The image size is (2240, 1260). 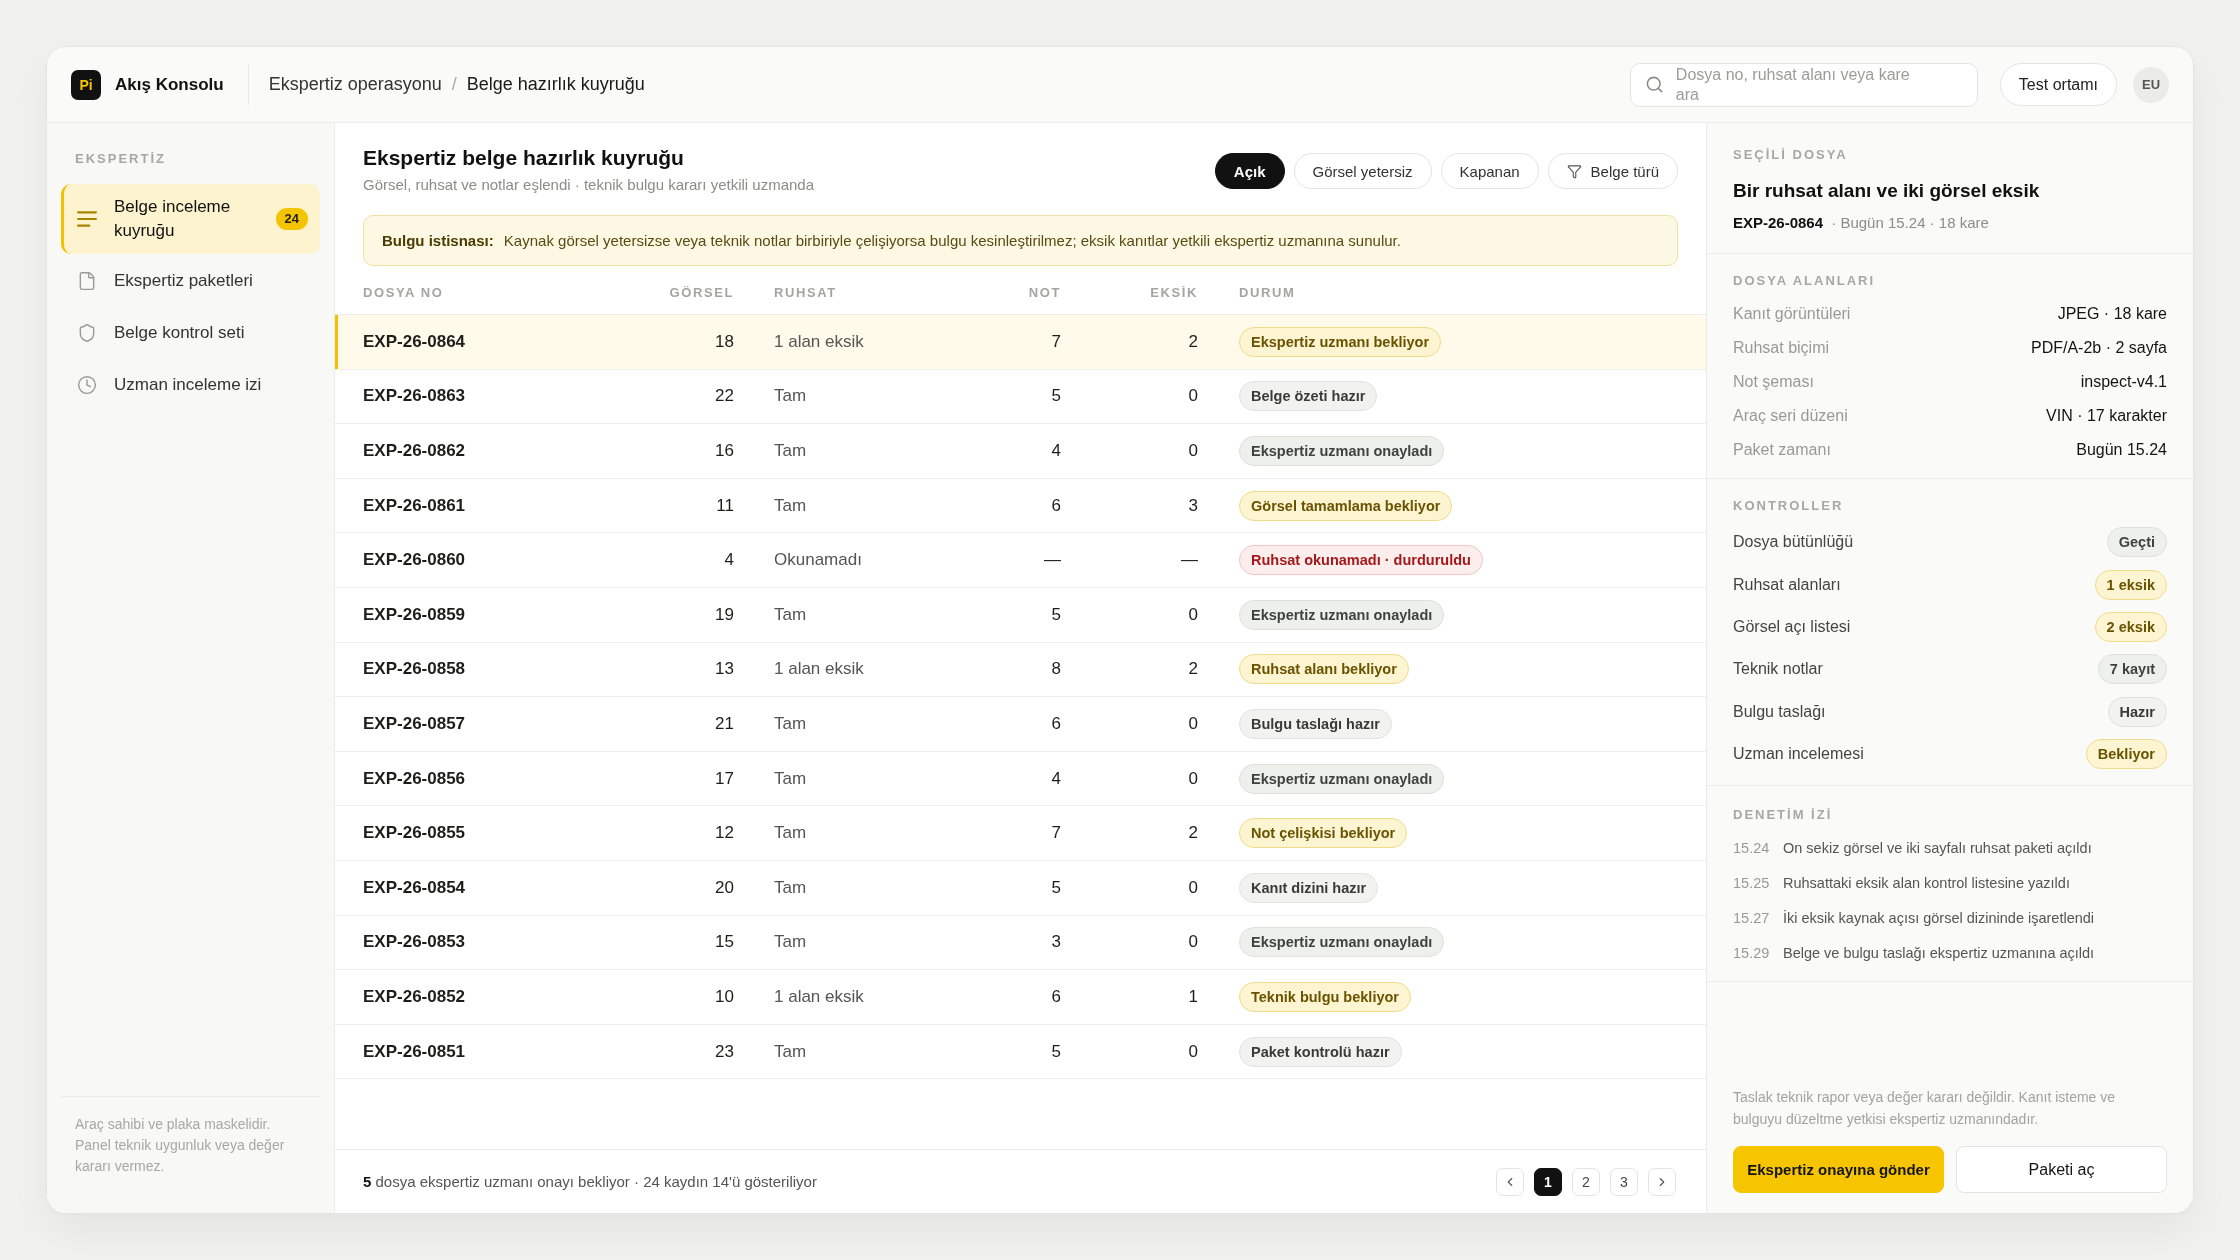 I want to click on check-label: Uzman incelemesi, so click(x=1798, y=754).